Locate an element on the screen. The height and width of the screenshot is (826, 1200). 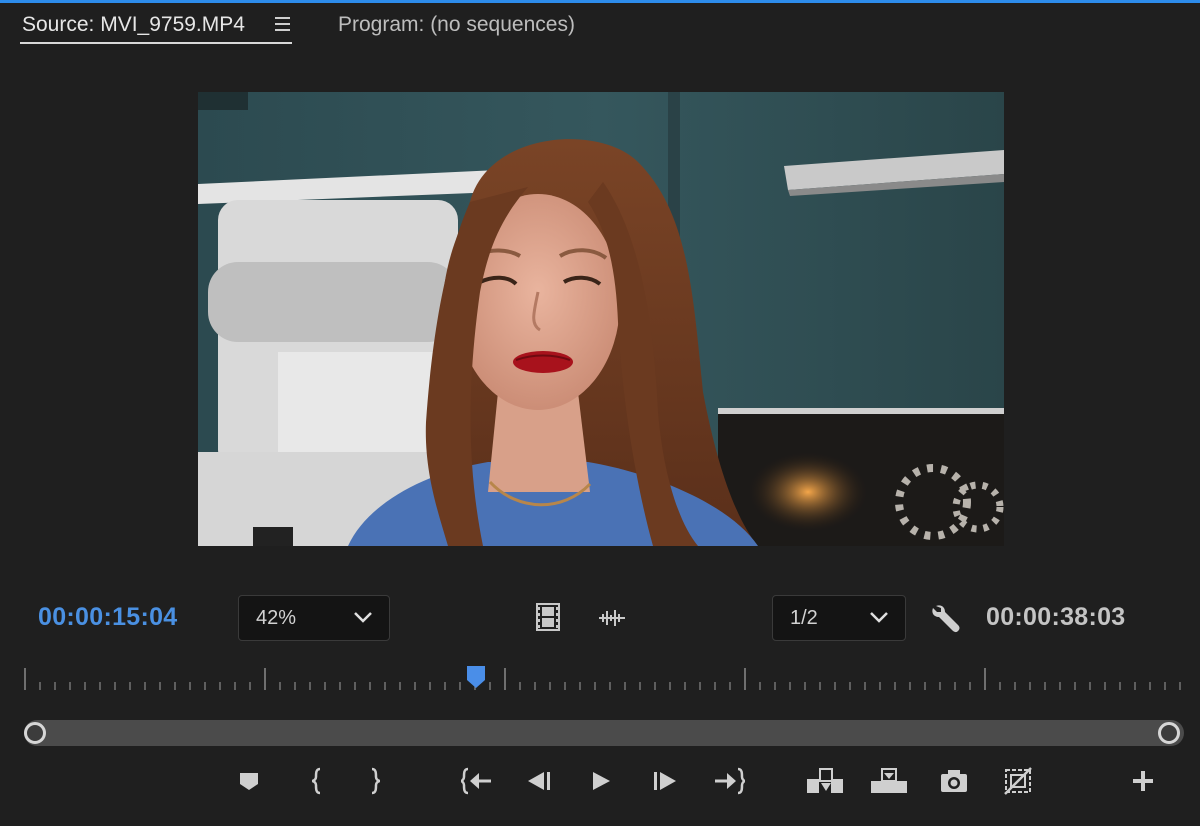
mark-in-button is located at coordinates (317, 781).